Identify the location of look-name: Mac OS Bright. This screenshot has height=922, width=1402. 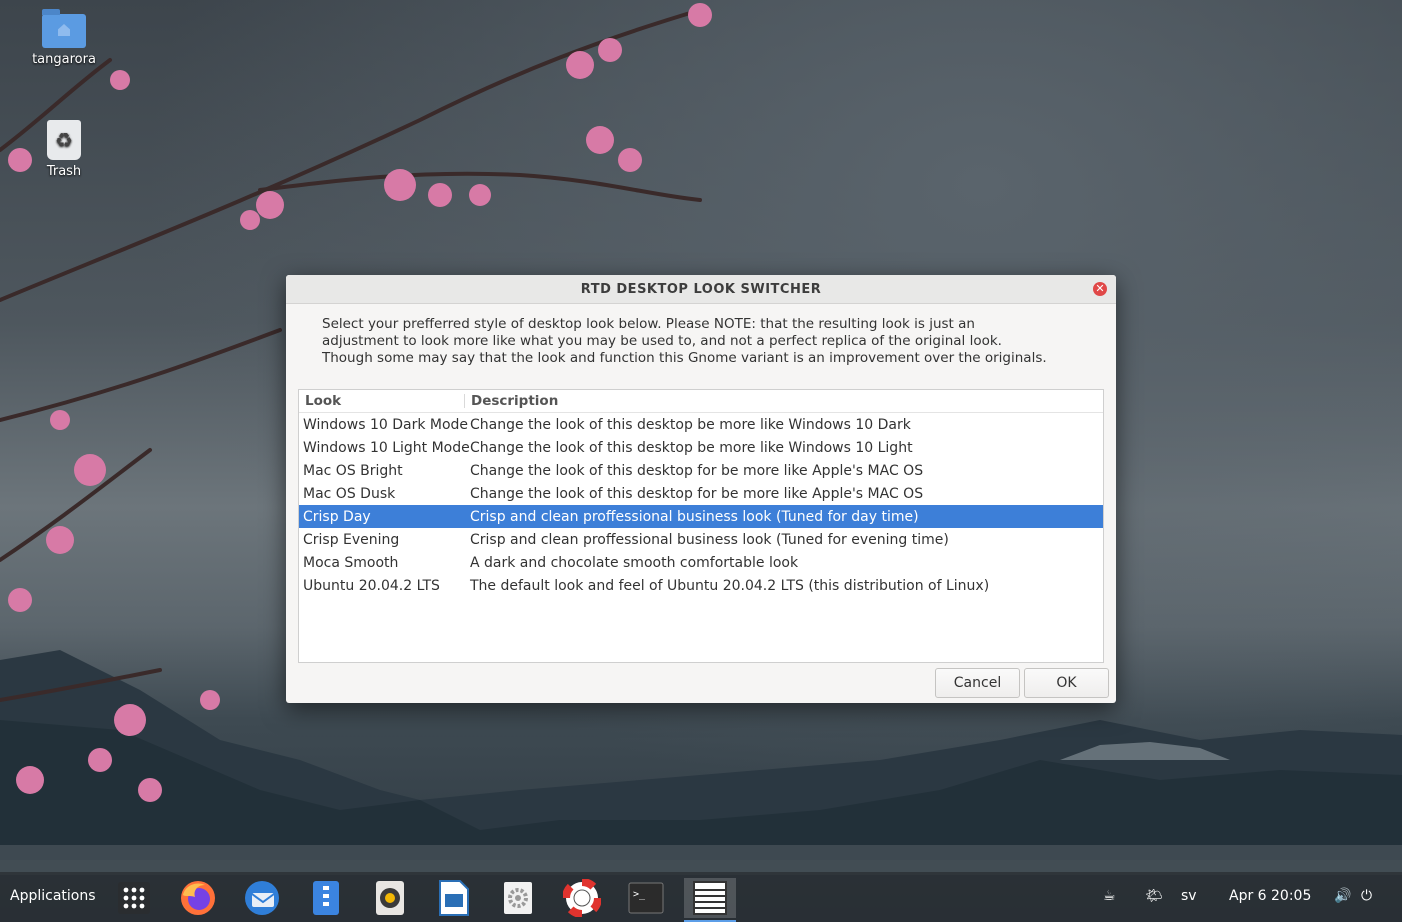
(353, 470).